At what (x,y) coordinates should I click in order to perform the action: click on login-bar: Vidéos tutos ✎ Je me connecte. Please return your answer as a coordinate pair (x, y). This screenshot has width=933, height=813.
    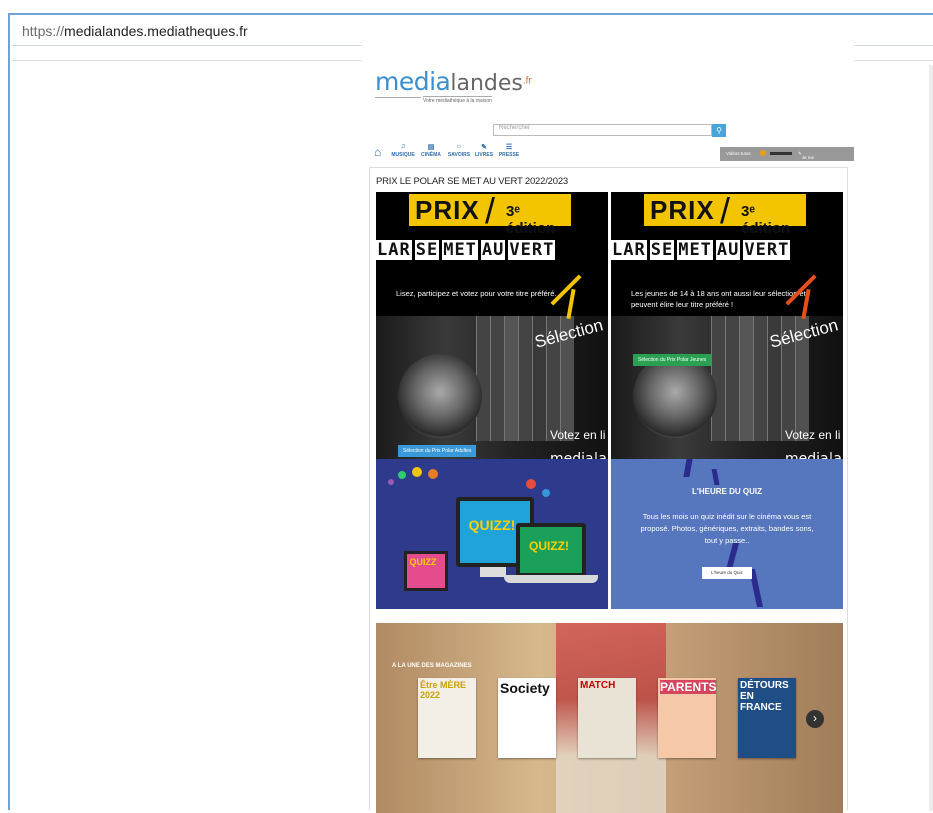
    Looking at the image, I should click on (787, 156).